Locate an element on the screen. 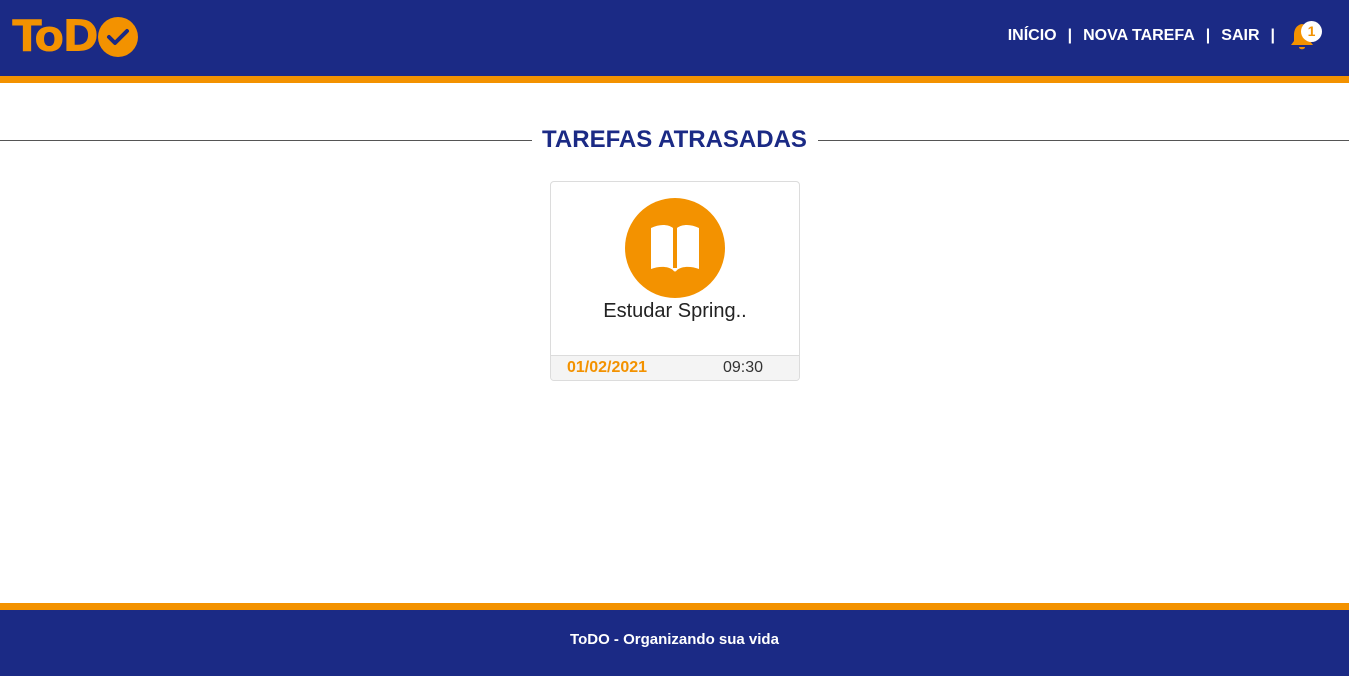  book-icon is located at coordinates (675, 248).